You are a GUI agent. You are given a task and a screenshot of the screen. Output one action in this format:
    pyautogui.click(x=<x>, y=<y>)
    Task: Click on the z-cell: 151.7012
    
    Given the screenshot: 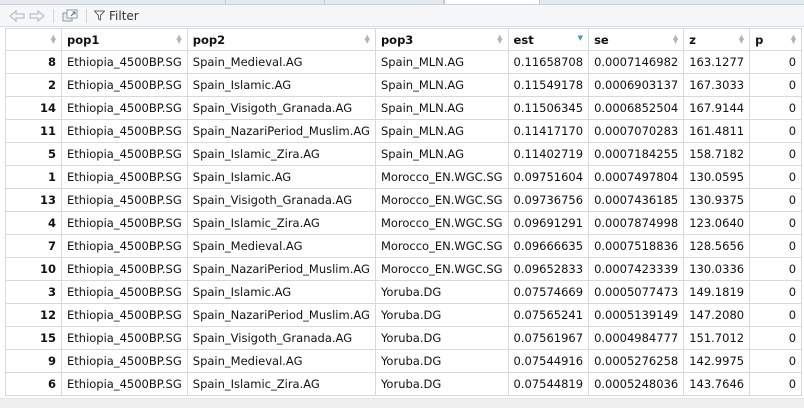 What is the action you would take?
    pyautogui.click(x=717, y=338)
    